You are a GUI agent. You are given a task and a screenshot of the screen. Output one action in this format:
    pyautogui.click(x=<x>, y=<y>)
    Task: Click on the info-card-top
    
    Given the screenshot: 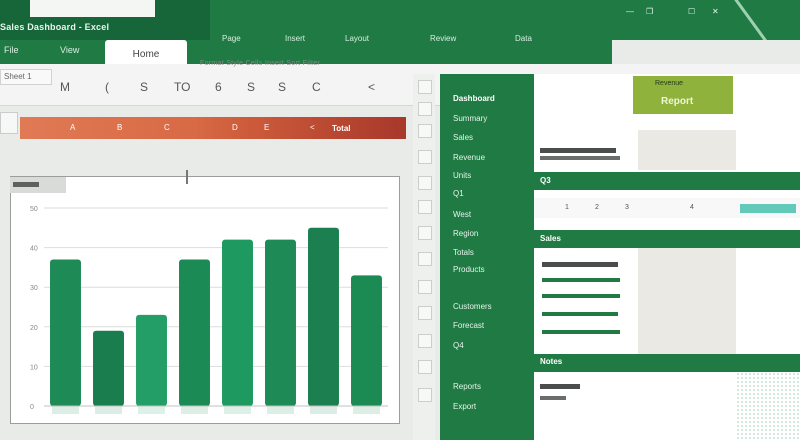 What is the action you would take?
    pyautogui.click(x=687, y=150)
    